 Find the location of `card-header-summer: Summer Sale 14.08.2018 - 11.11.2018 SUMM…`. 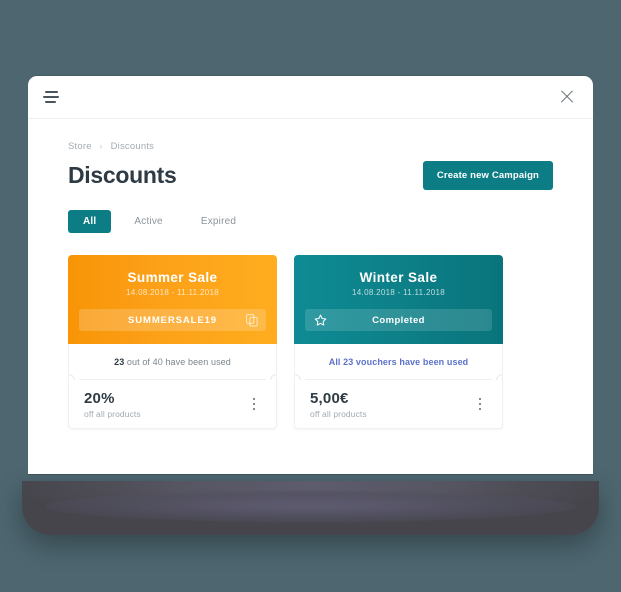

card-header-summer: Summer Sale 14.08.2018 - 11.11.2018 SUMM… is located at coordinates (172, 299).